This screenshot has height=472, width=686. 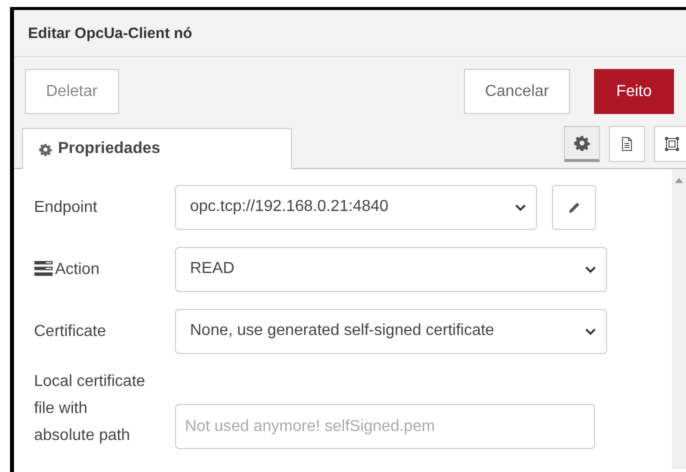 What do you see at coordinates (391, 331) in the screenshot?
I see `dropdown-field: None, use generated self-signed certificate` at bounding box center [391, 331].